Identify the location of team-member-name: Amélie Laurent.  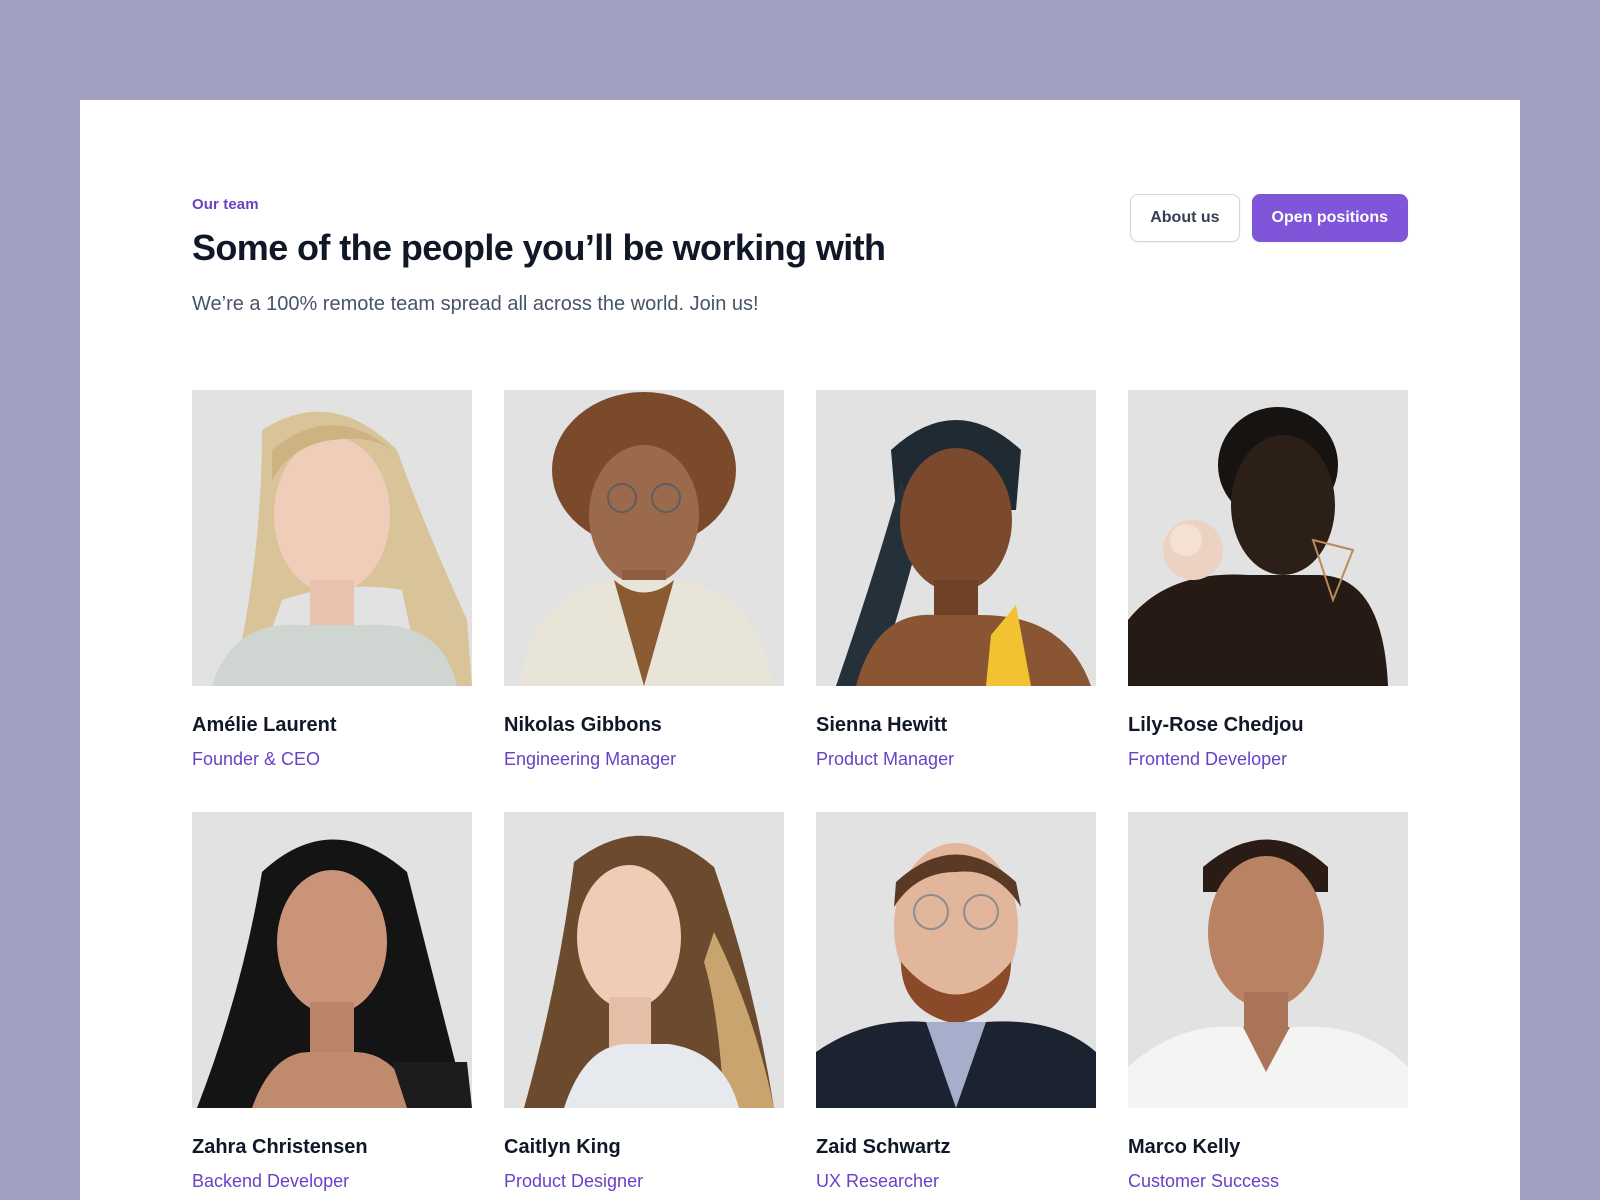
(264, 725).